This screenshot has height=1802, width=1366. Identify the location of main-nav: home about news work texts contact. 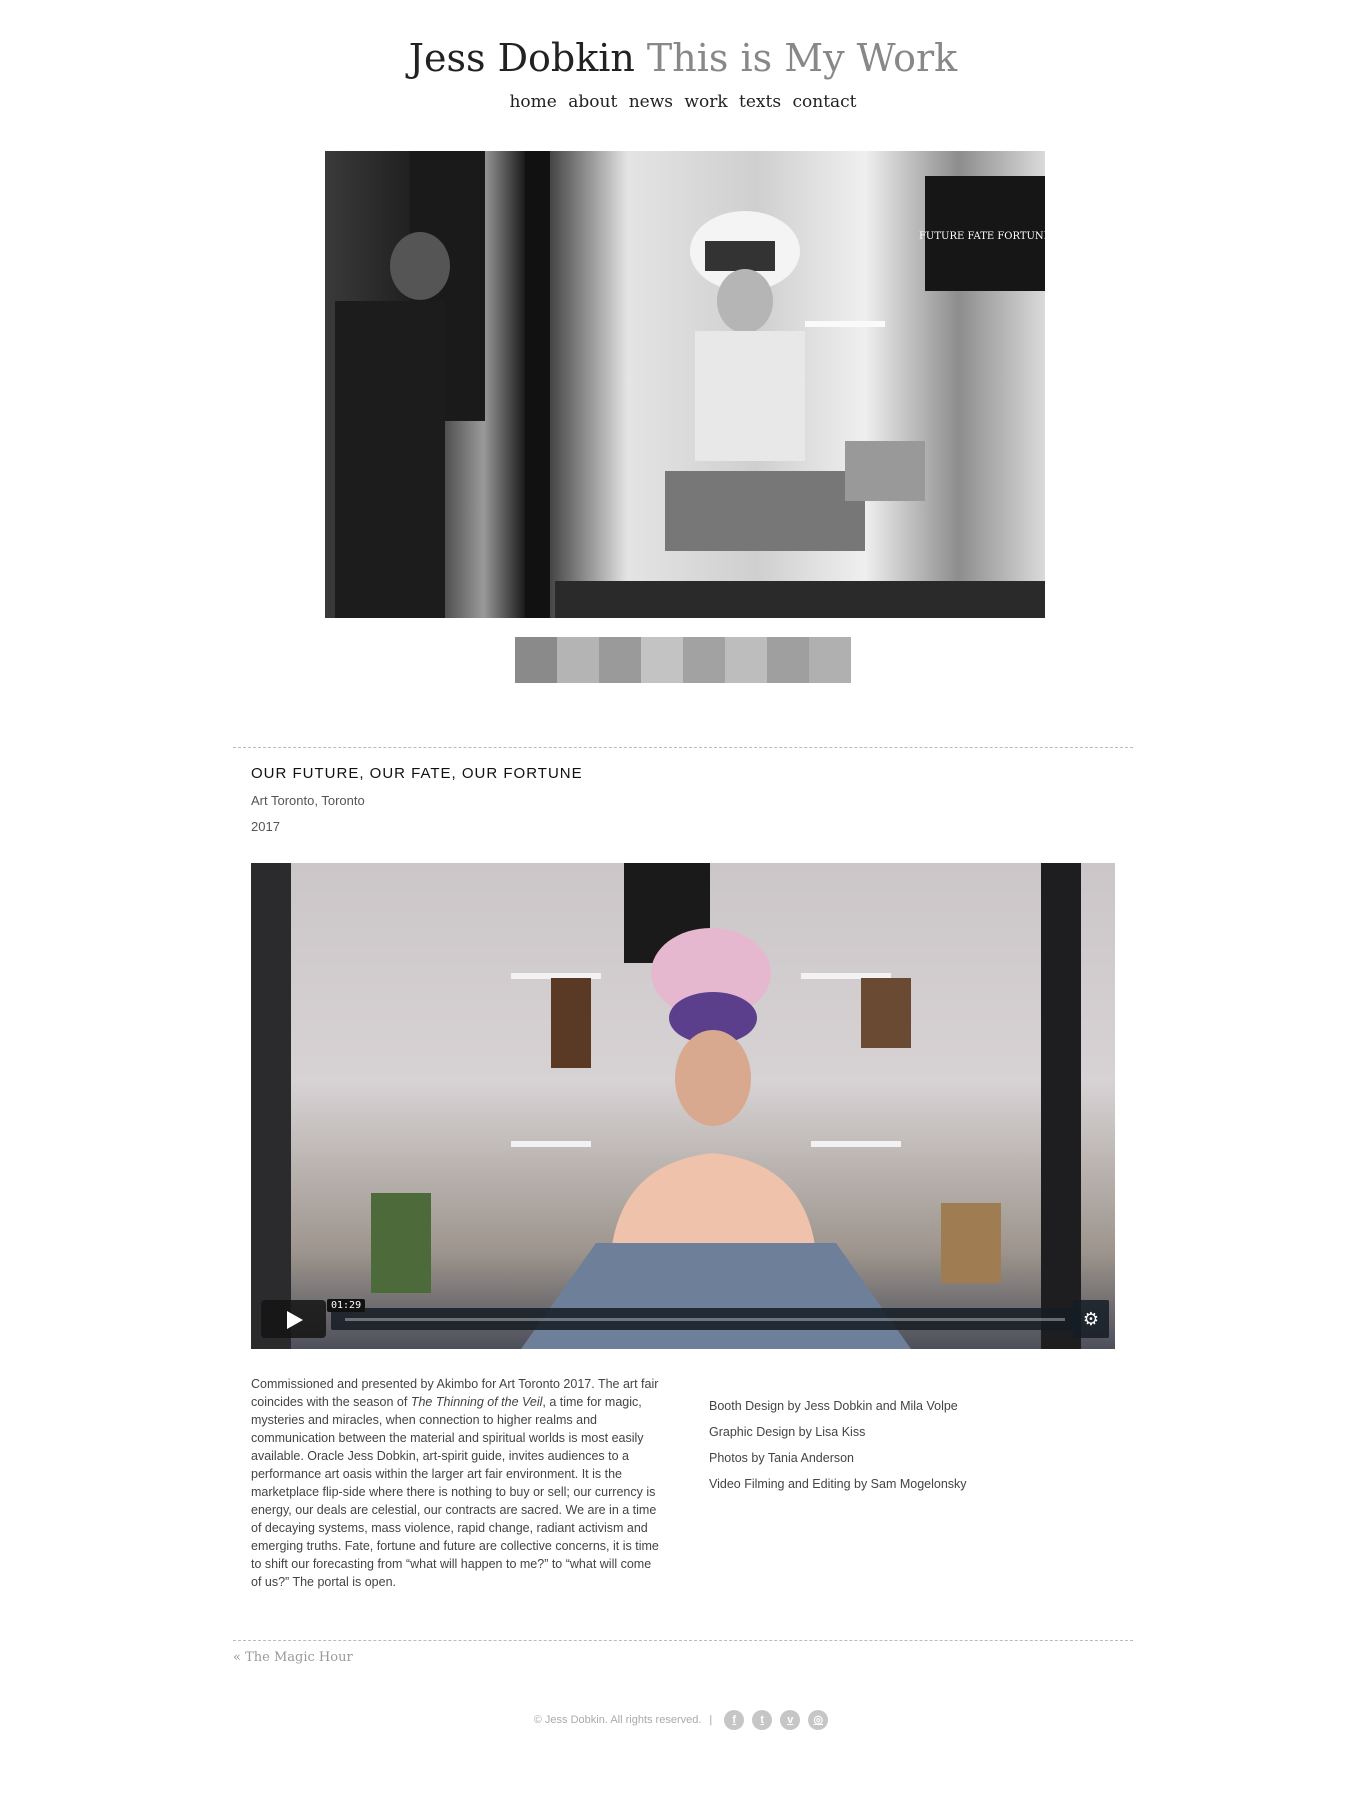
(683, 102).